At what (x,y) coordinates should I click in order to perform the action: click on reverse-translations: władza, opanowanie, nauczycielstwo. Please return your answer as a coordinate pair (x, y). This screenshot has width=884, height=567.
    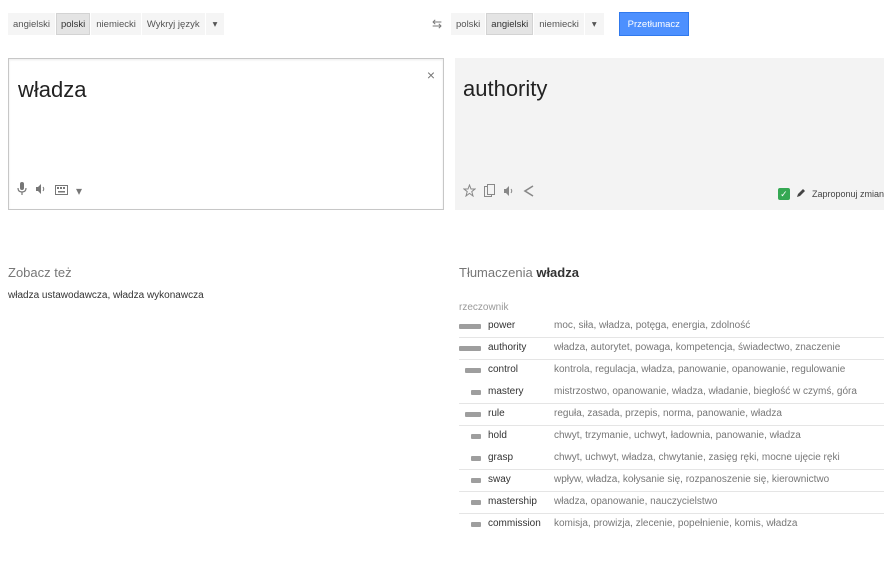
    Looking at the image, I should click on (635, 501).